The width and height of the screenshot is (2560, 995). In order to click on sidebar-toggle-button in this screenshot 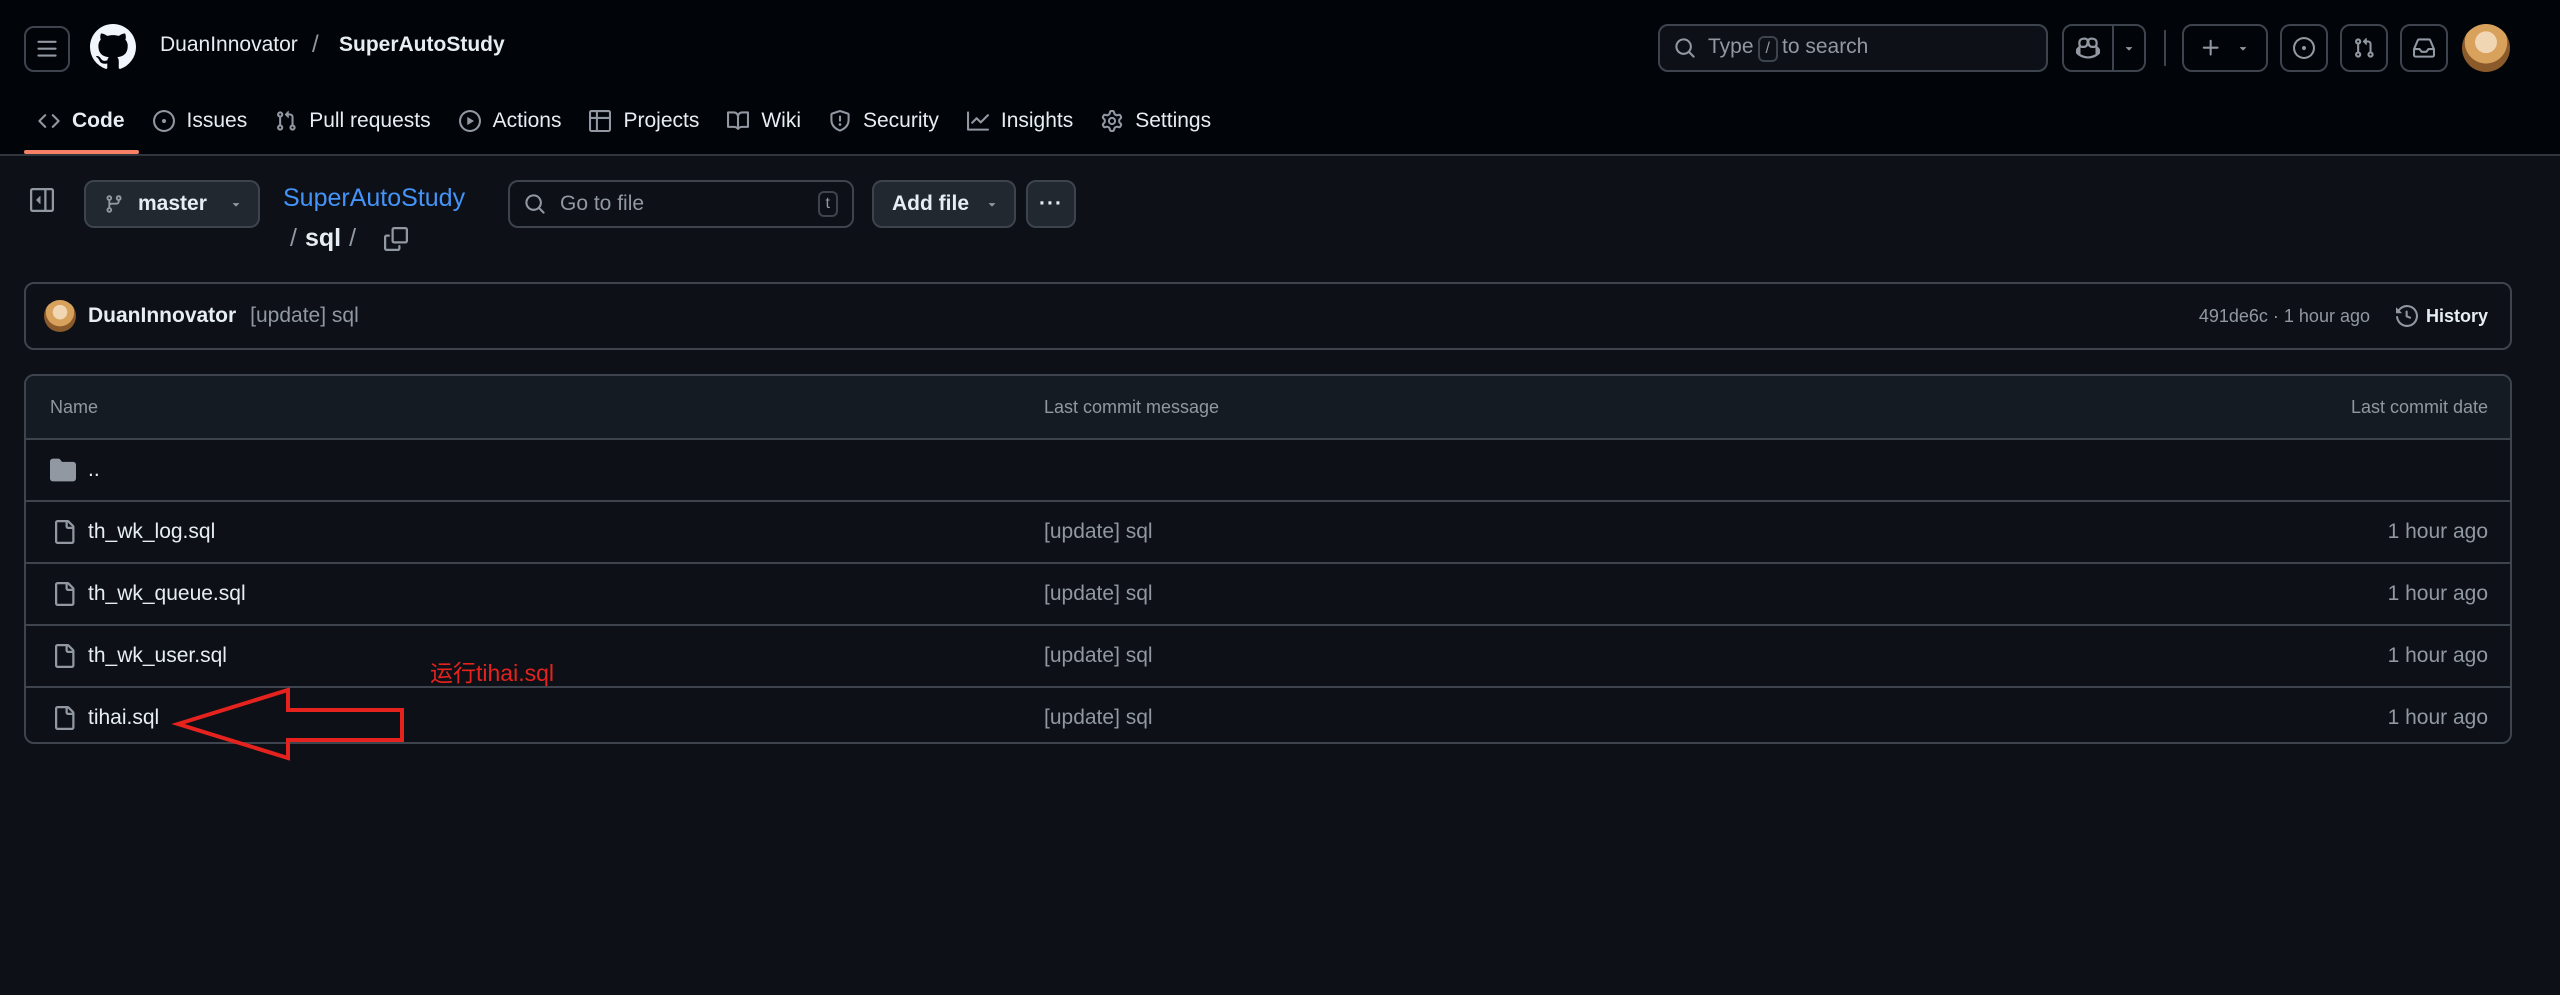, I will do `click(42, 200)`.